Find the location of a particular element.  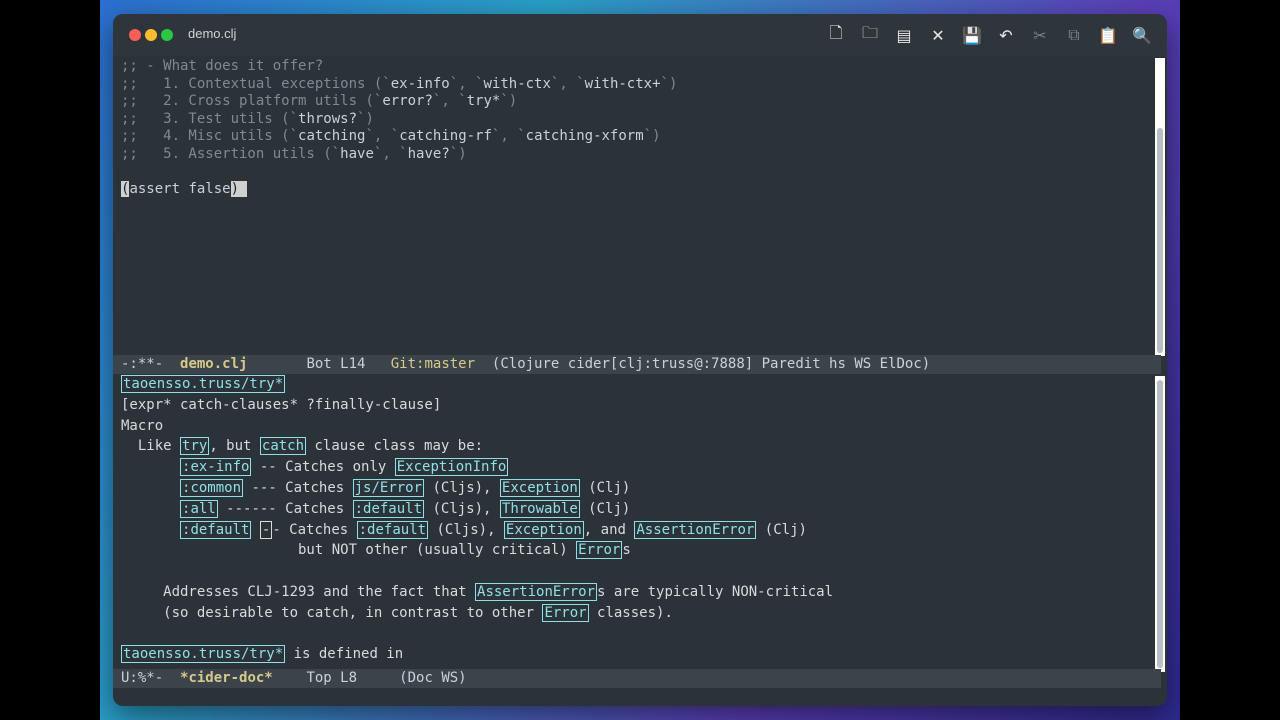

dired-button: ▤ is located at coordinates (904, 35).